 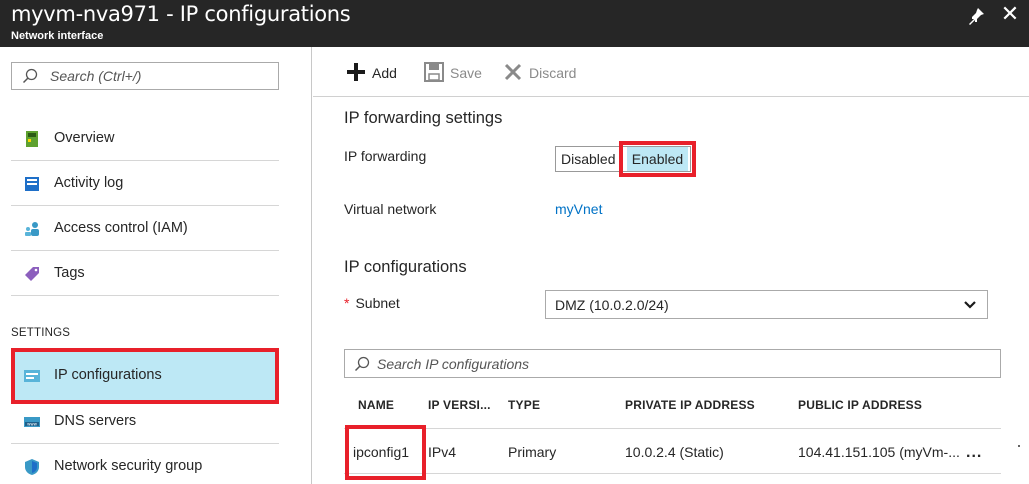 I want to click on pin-icon, so click(x=976, y=16).